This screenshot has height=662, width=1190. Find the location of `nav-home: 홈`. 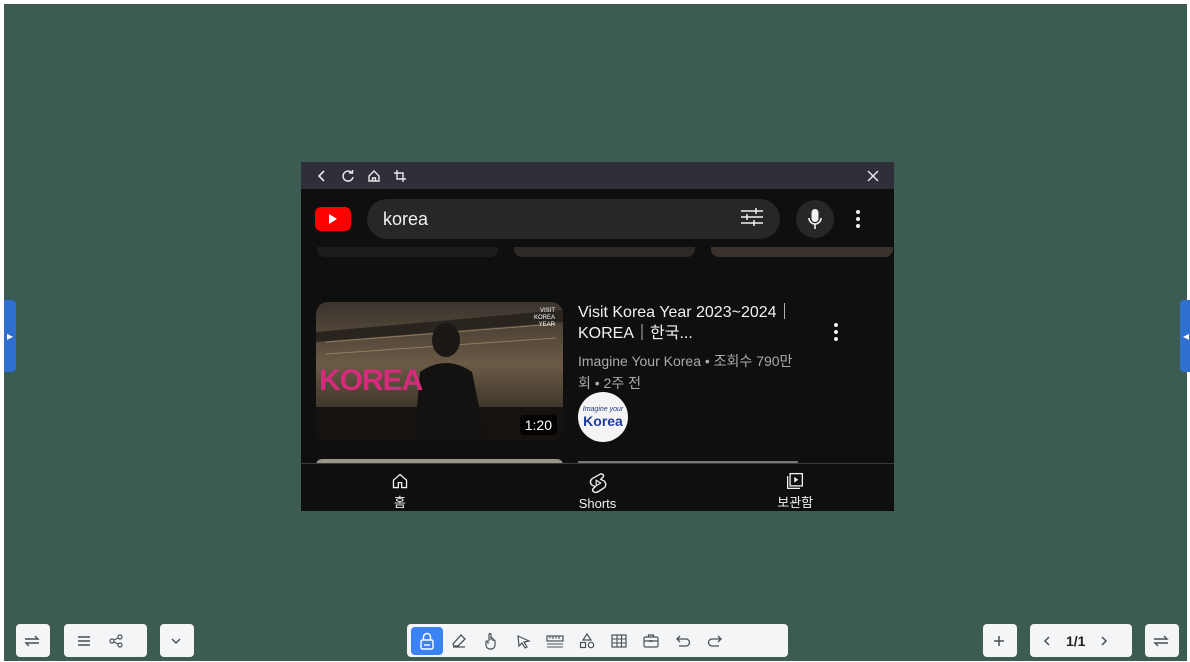

nav-home: 홈 is located at coordinates (400, 487).